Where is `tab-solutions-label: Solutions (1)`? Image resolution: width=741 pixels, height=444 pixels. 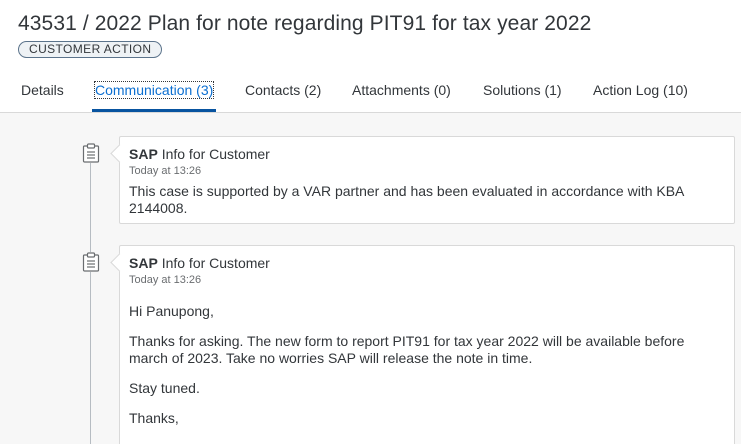 tab-solutions-label: Solutions (1) is located at coordinates (522, 90).